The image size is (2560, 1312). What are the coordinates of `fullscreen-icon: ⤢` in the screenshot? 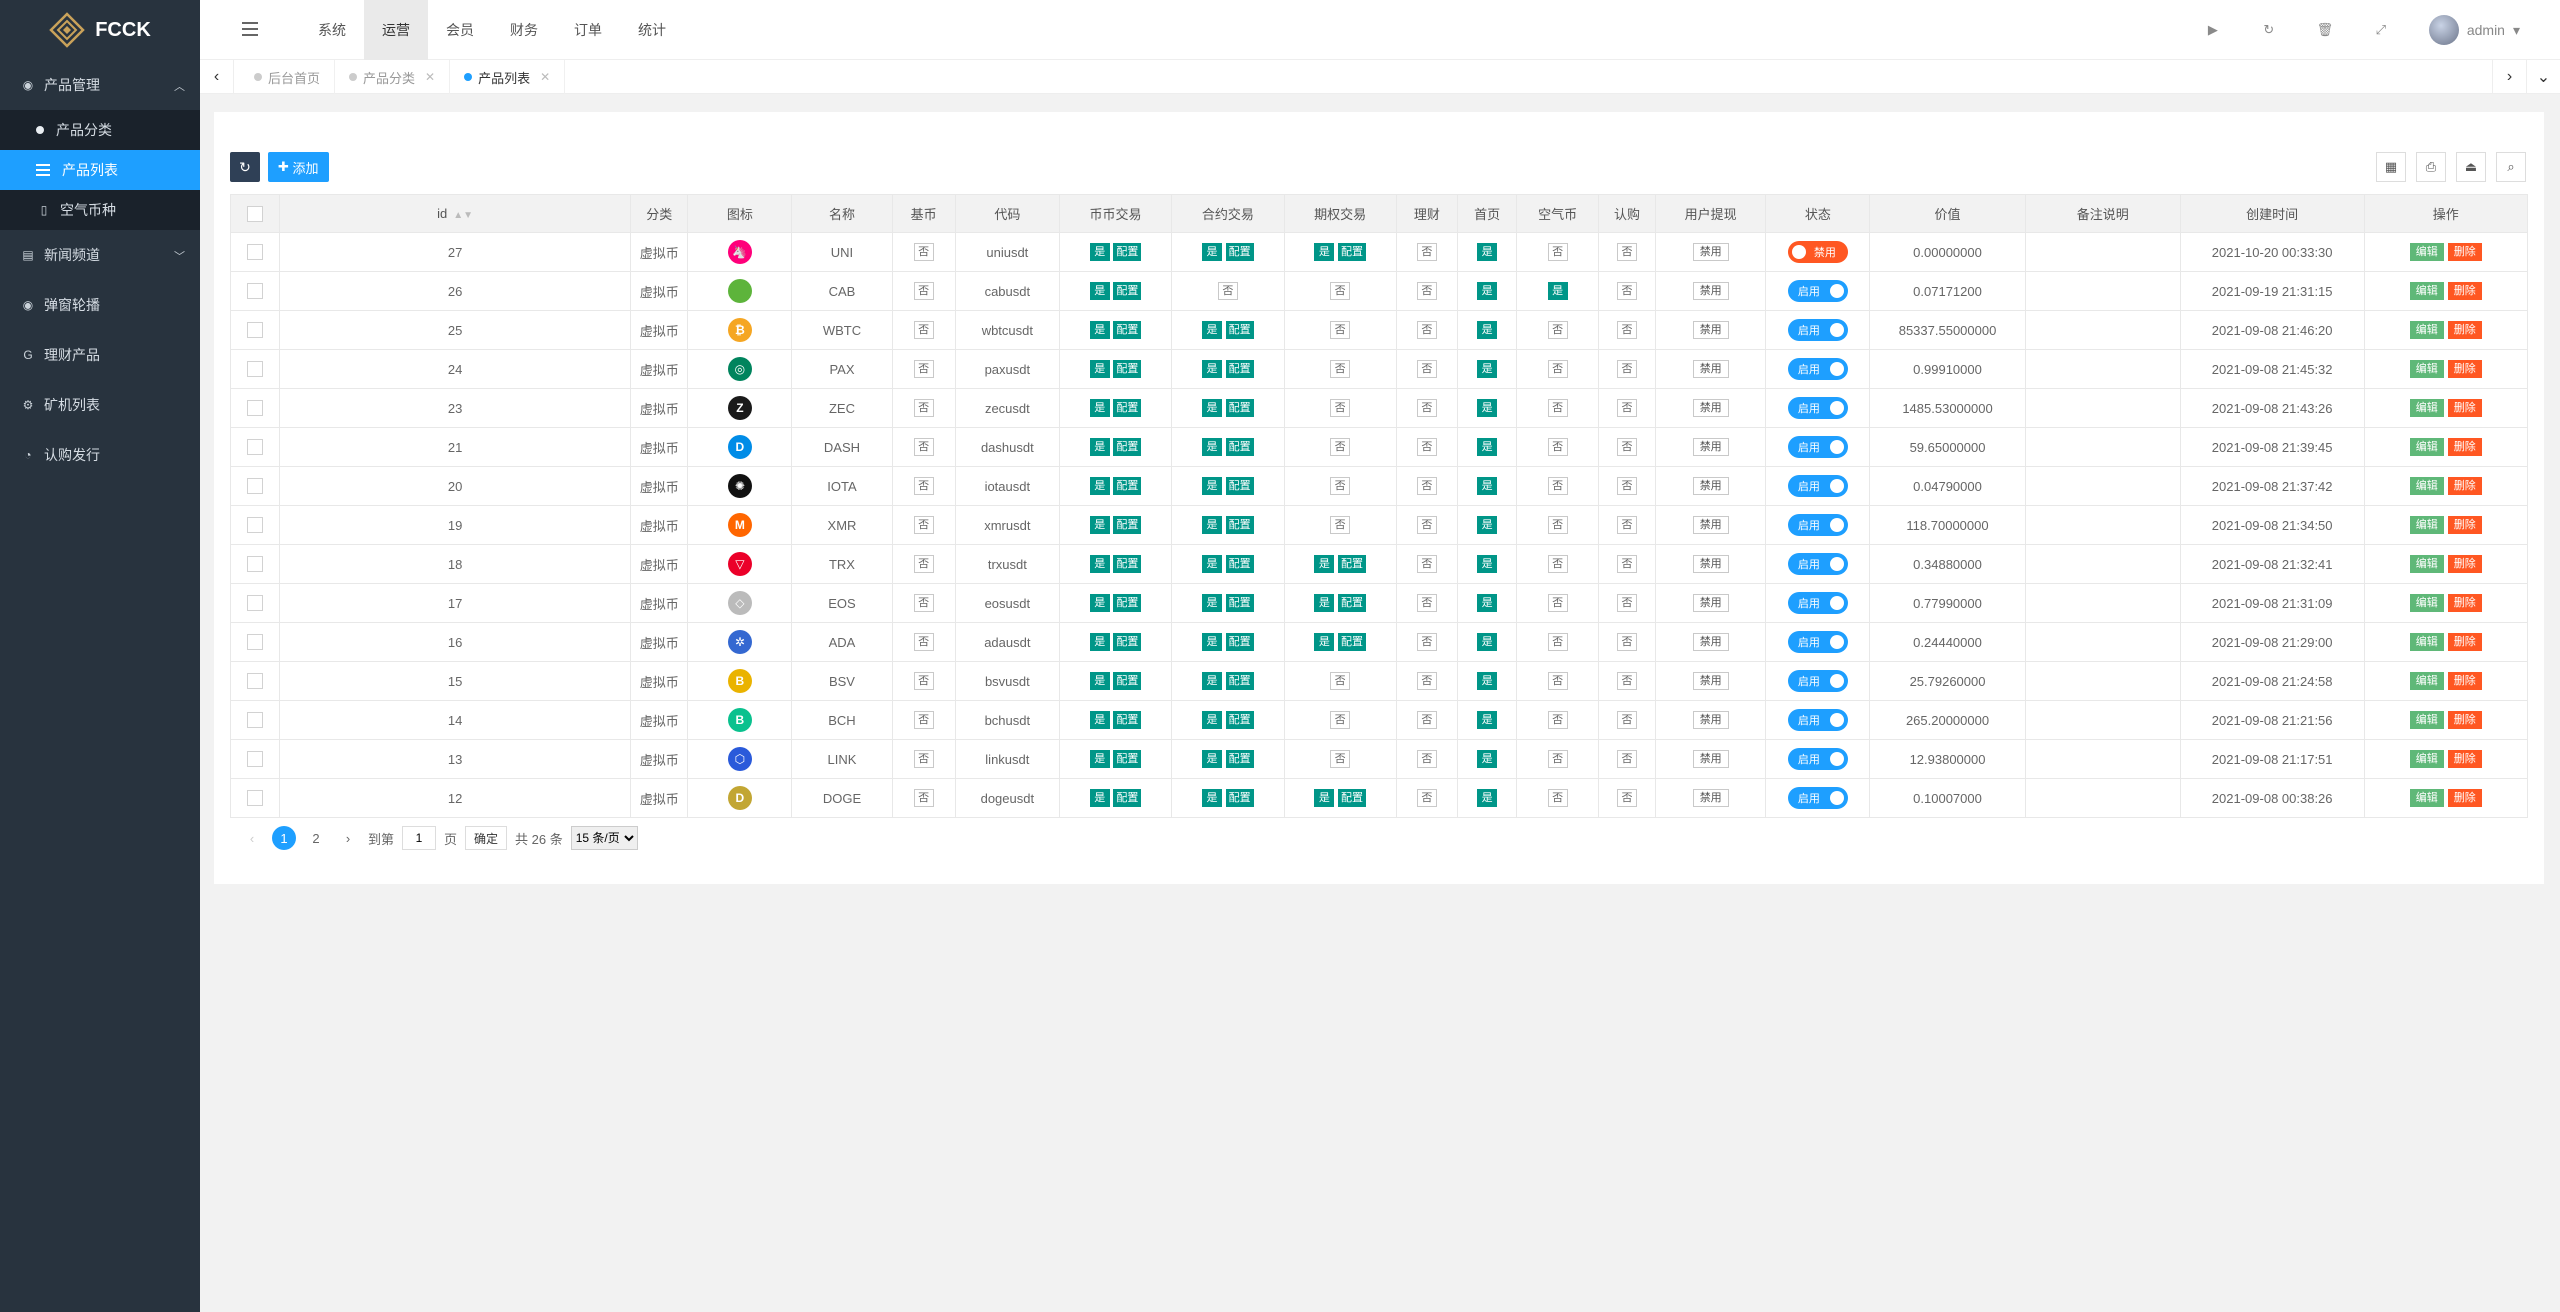 It's located at (2381, 30).